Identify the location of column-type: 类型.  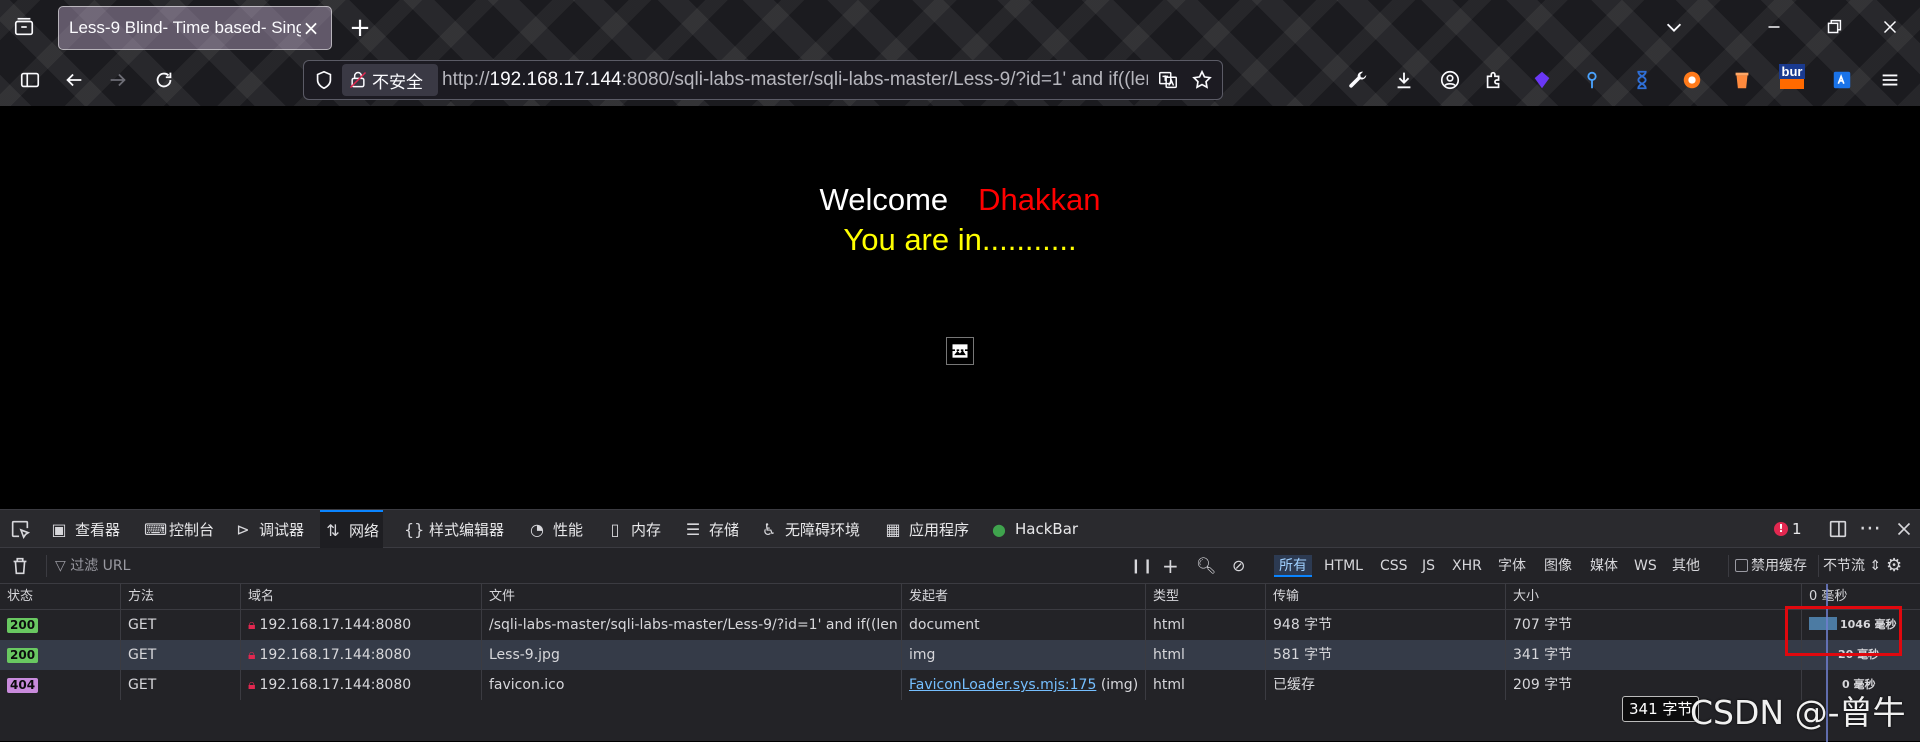
(1205, 597).